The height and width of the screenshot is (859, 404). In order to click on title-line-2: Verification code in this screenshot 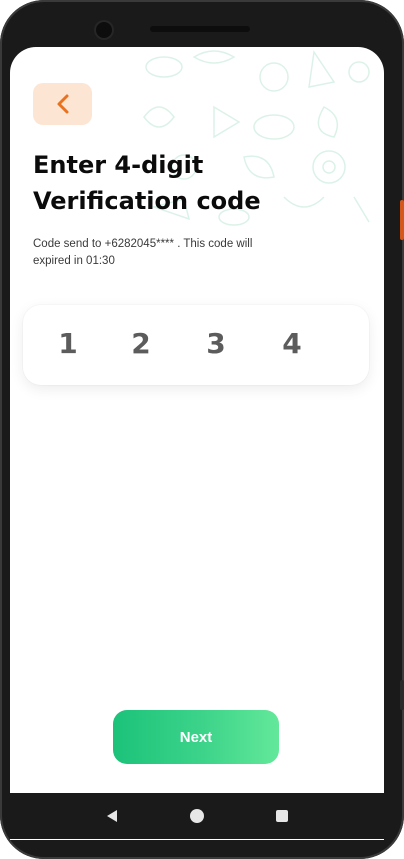, I will do `click(147, 201)`.